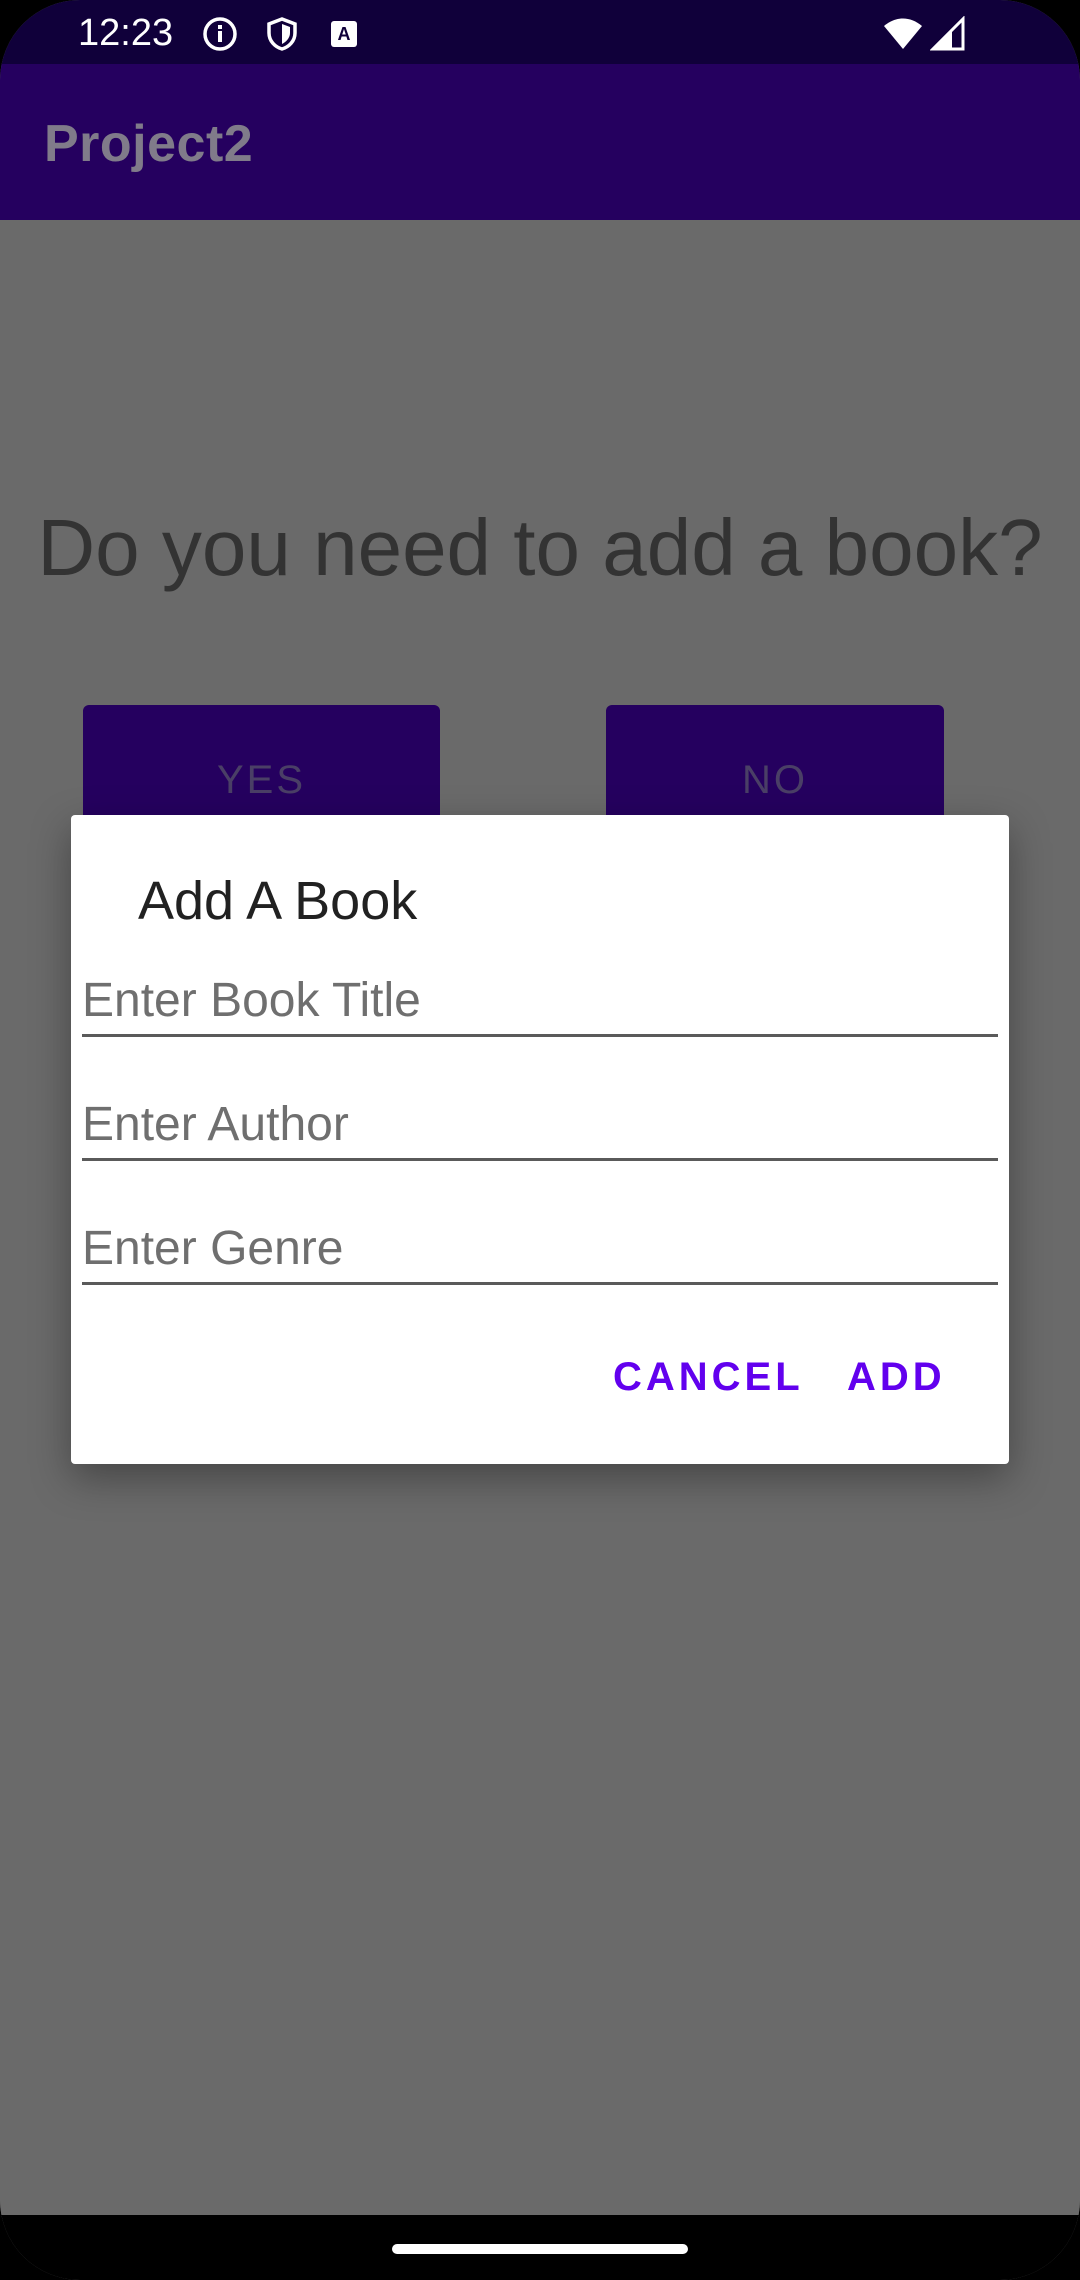 The image size is (1080, 2280). Describe the element at coordinates (540, 32) in the screenshot. I see `status-bar: 12:23 A` at that location.